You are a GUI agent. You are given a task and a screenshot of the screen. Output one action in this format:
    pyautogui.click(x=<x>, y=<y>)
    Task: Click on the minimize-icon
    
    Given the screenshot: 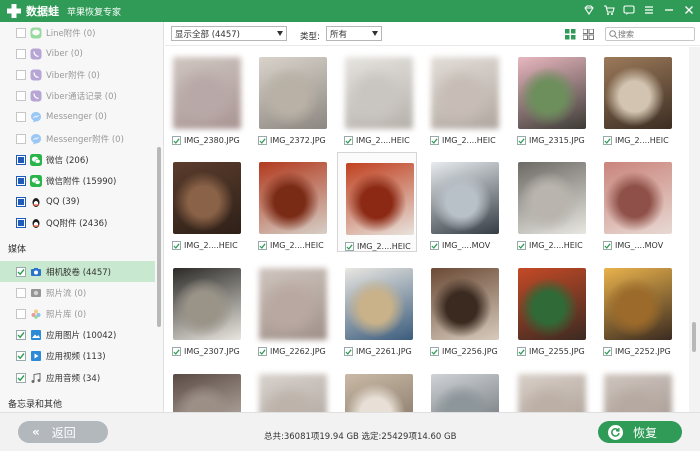 What is the action you would take?
    pyautogui.click(x=669, y=10)
    